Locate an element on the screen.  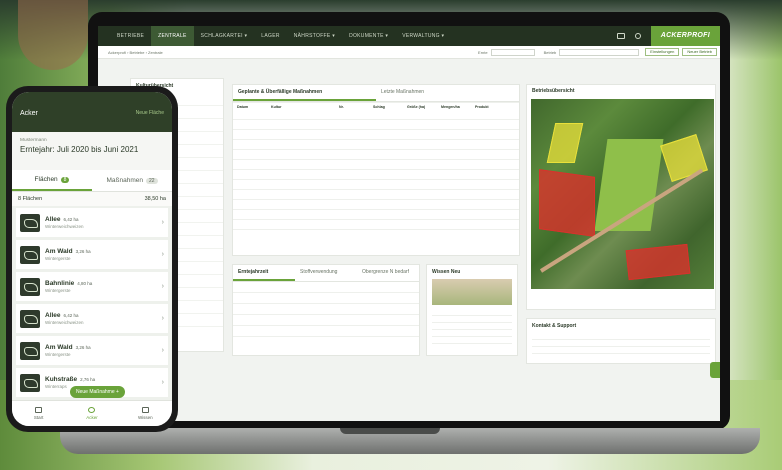
nav-item-dokumente: DOKUMENTE ▾ is located at coordinates (368, 36).